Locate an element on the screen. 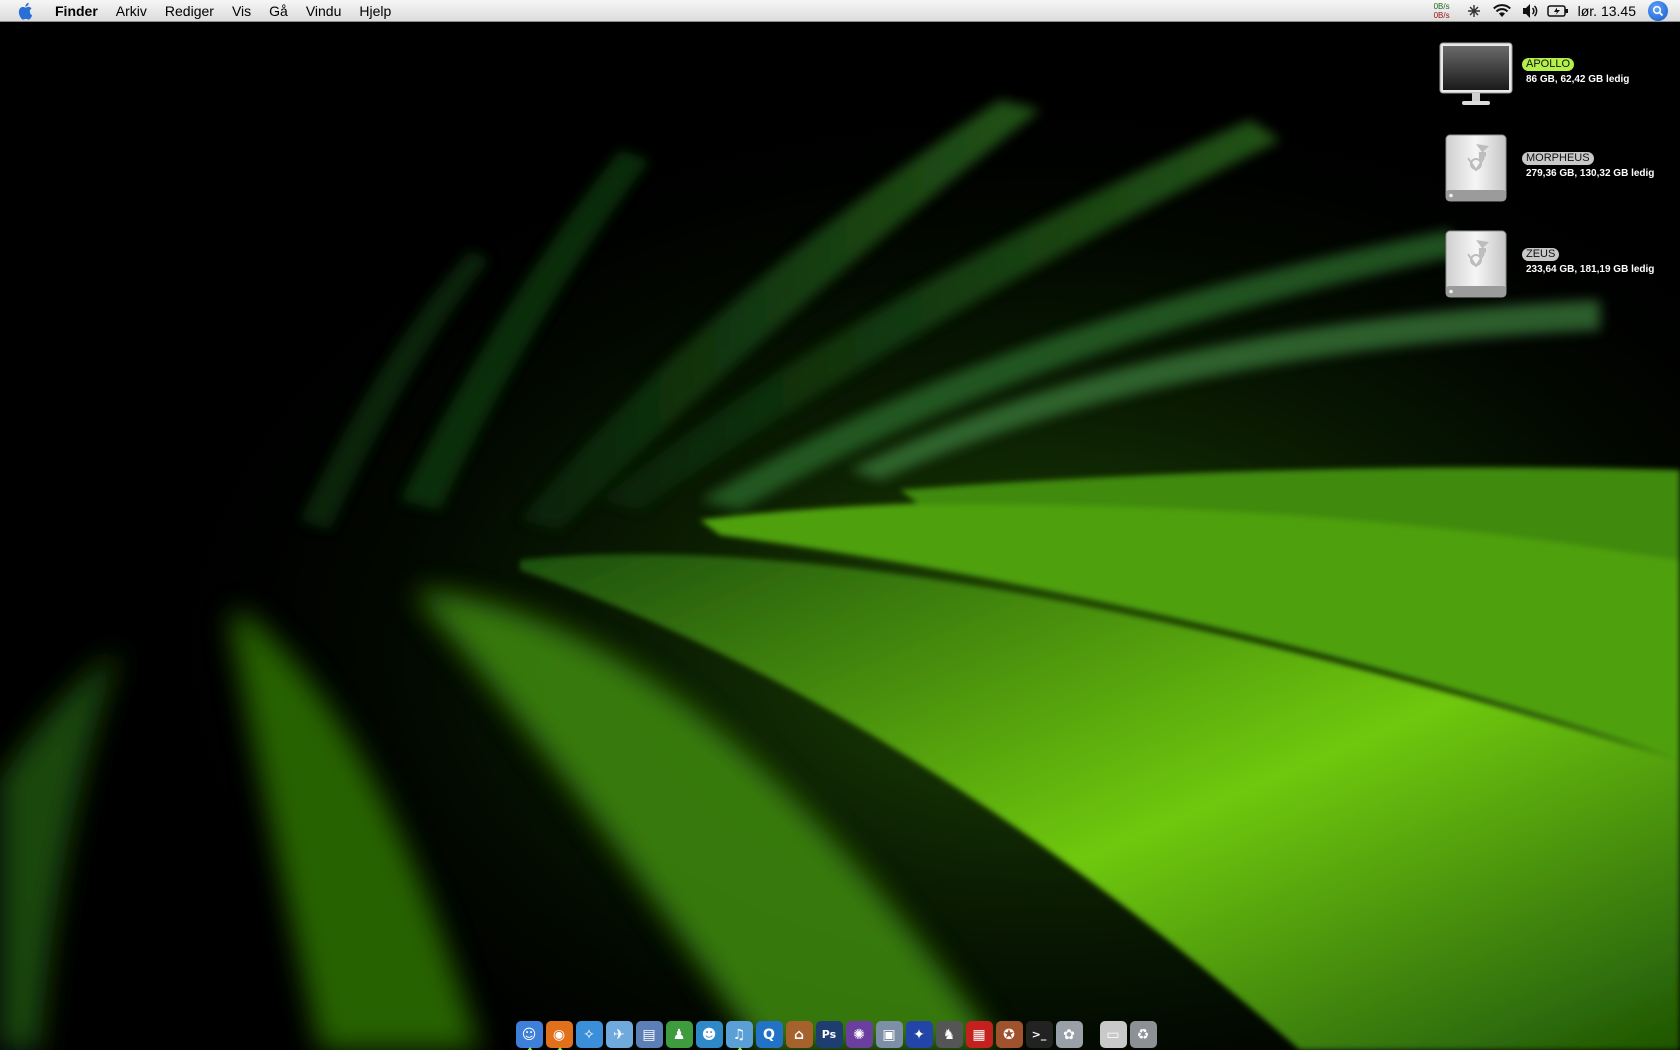 This screenshot has height=1050, width=1680. finder-icon: ☺ is located at coordinates (529, 1034).